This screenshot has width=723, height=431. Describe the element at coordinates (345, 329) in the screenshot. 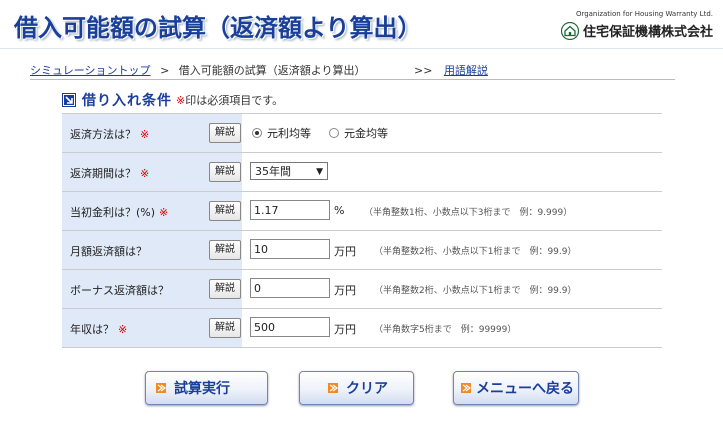

I see `annual-income-unit: 万円` at that location.